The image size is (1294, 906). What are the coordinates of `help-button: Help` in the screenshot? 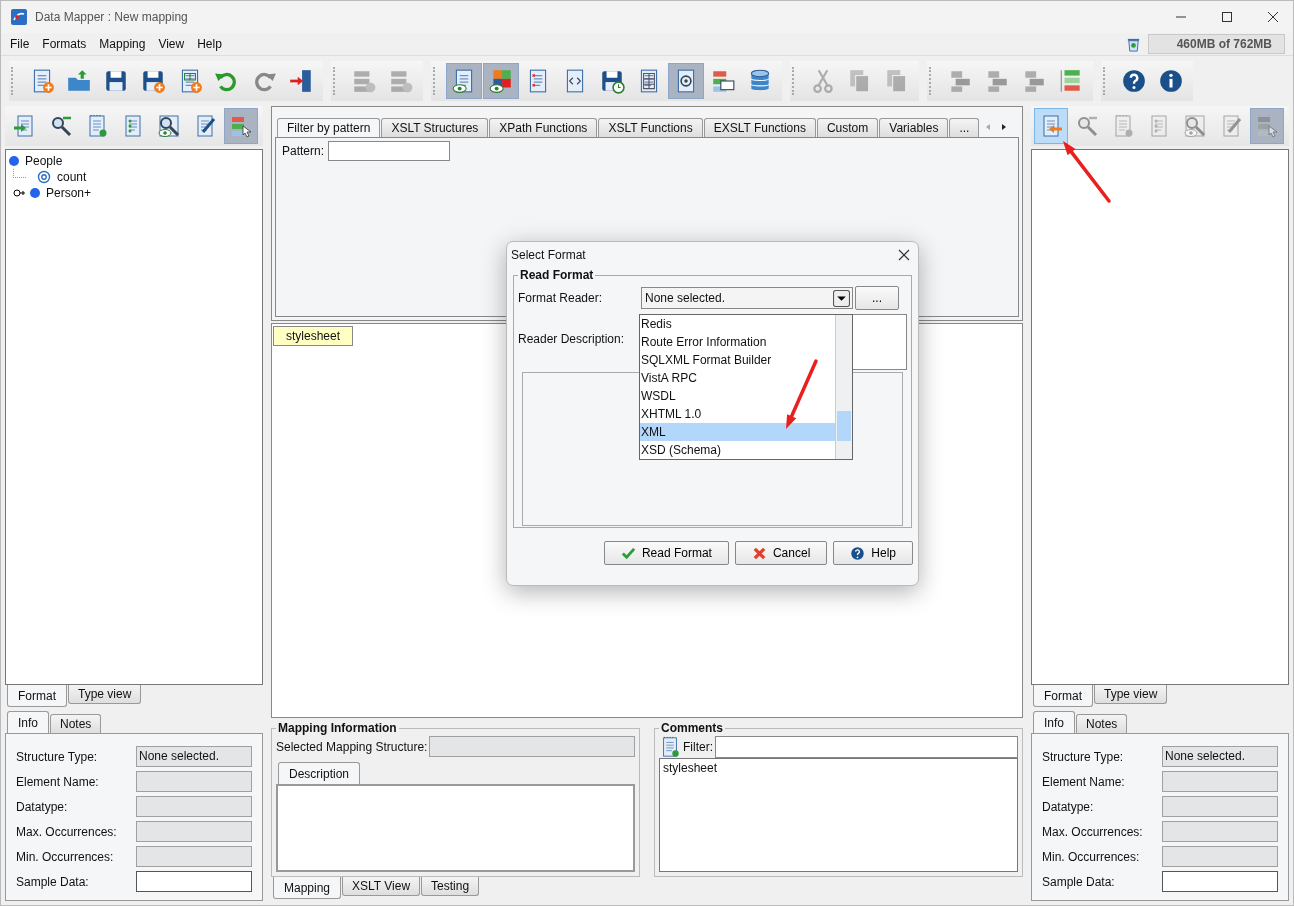 It's located at (873, 553).